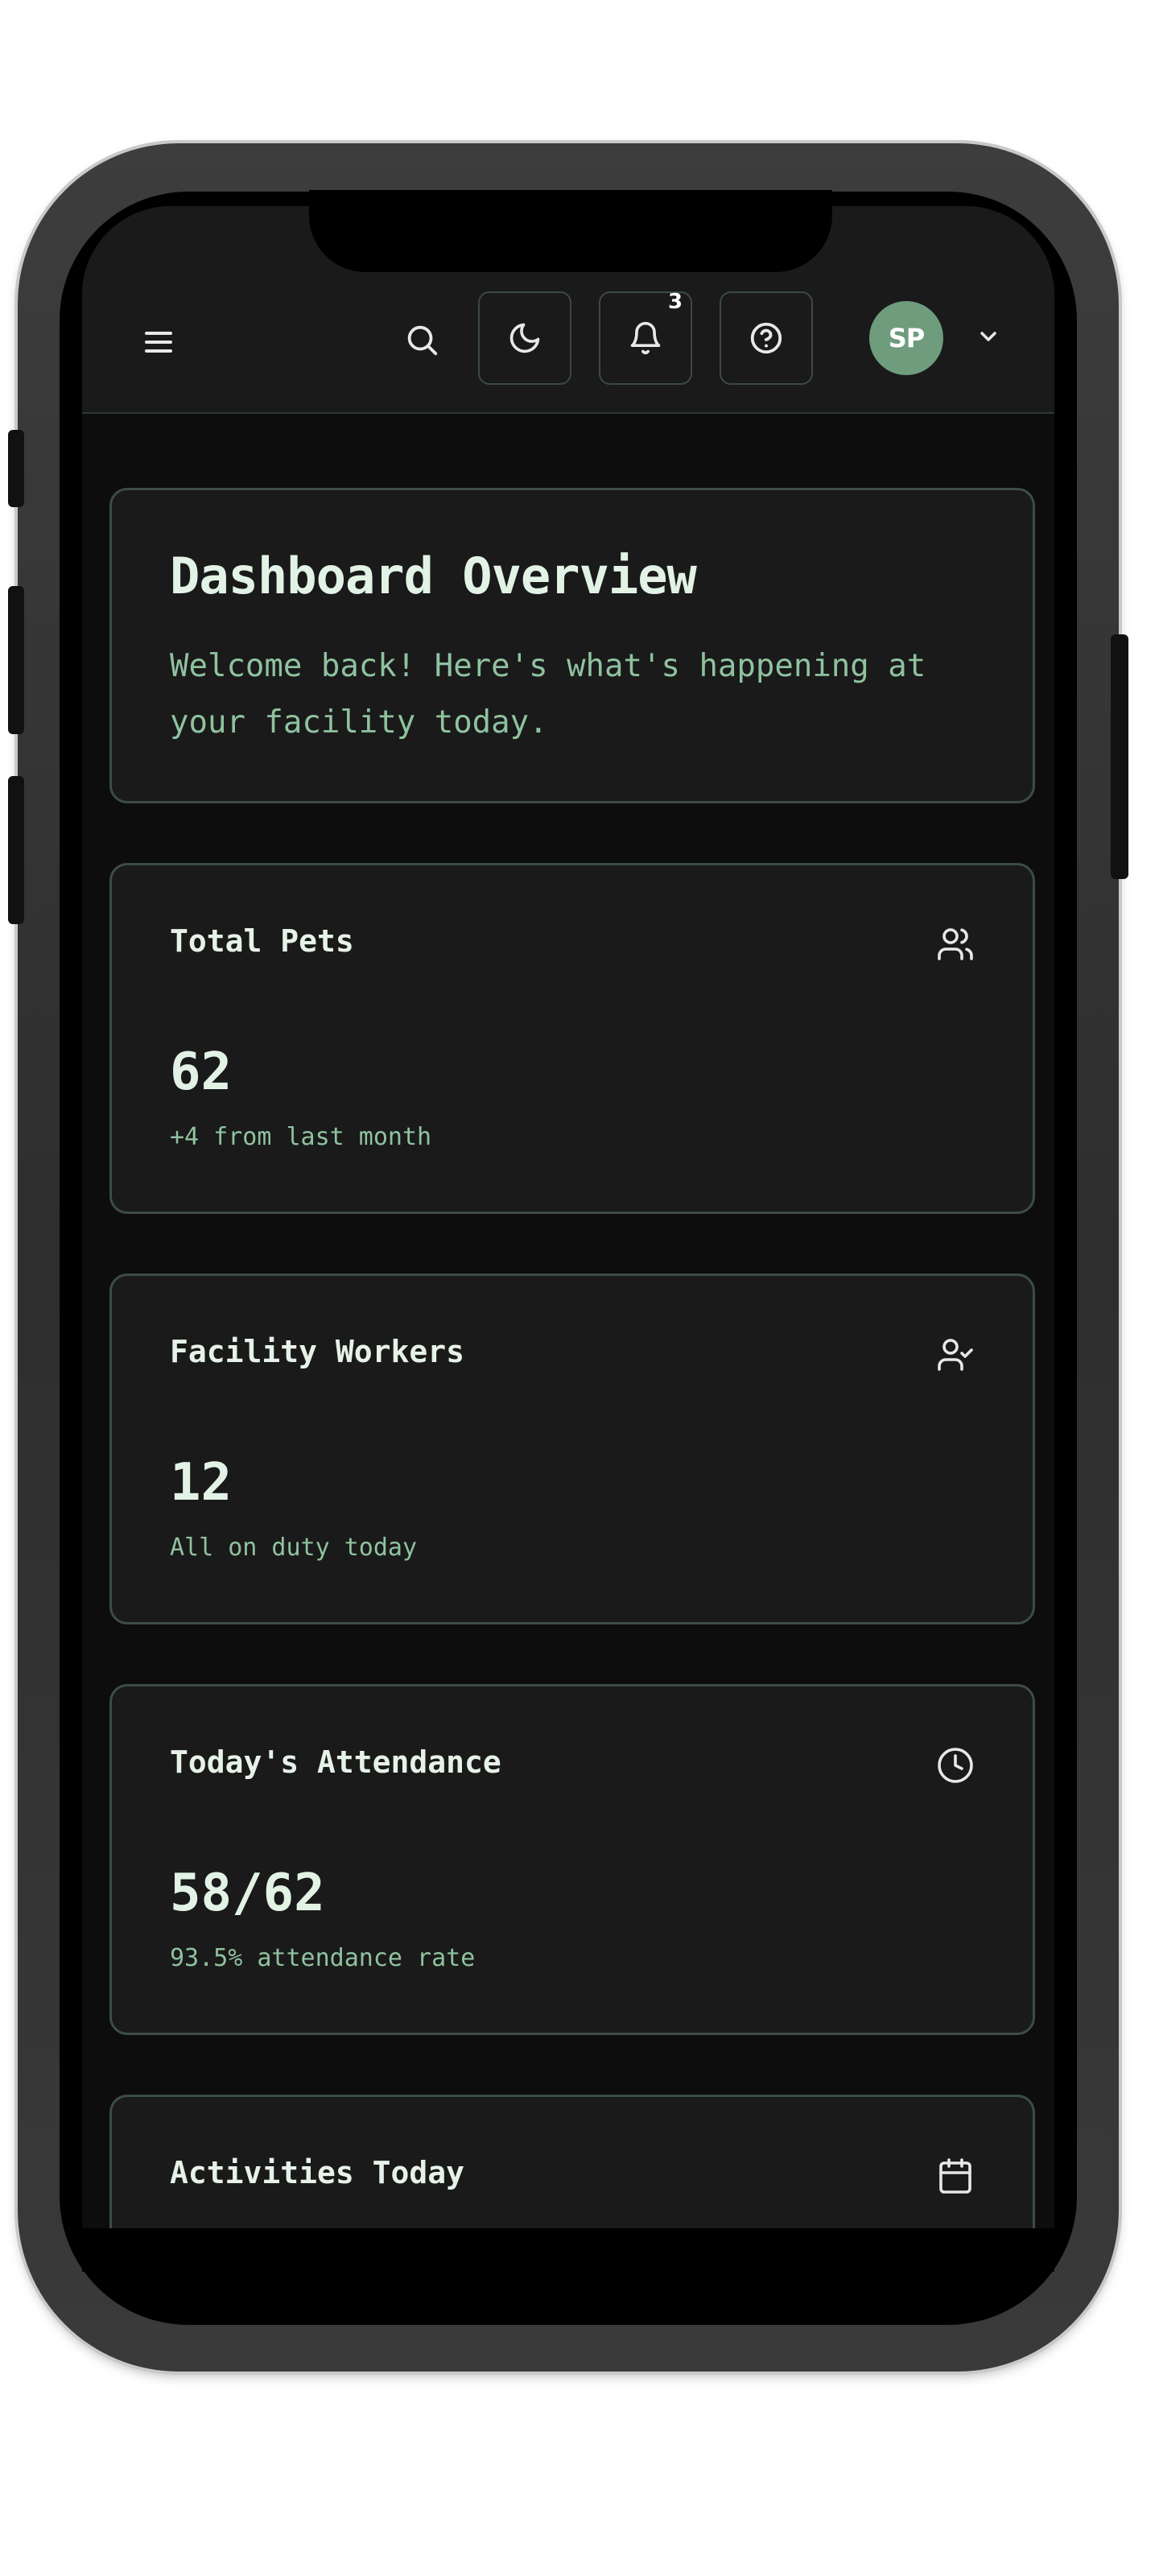 Image resolution: width=1159 pixels, height=2576 pixels. Describe the element at coordinates (906, 338) in the screenshot. I see `avatar: SP` at that location.